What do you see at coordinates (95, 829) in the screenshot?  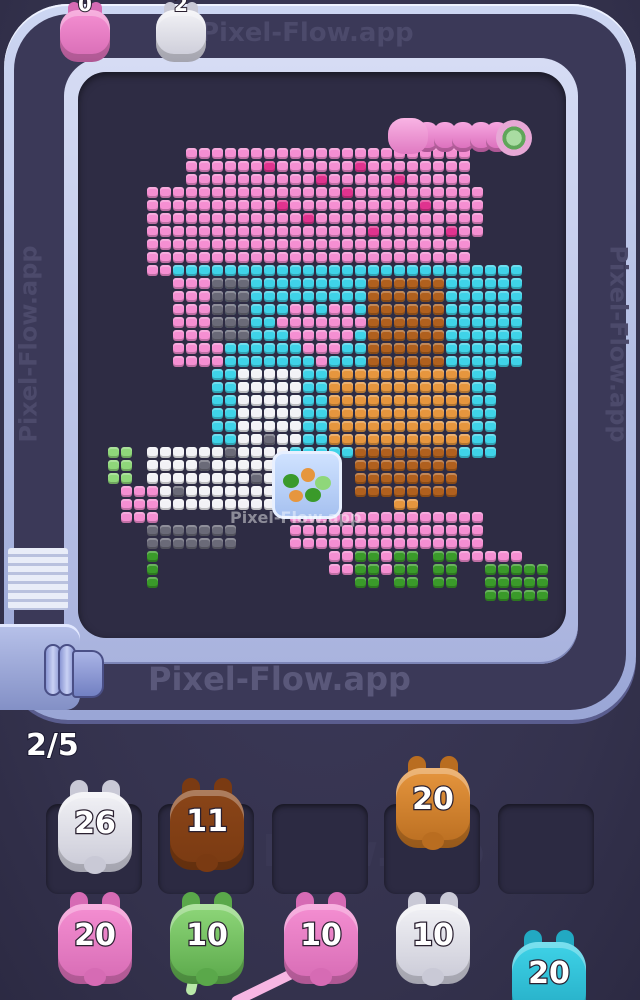 I see `tray-pig: 26` at bounding box center [95, 829].